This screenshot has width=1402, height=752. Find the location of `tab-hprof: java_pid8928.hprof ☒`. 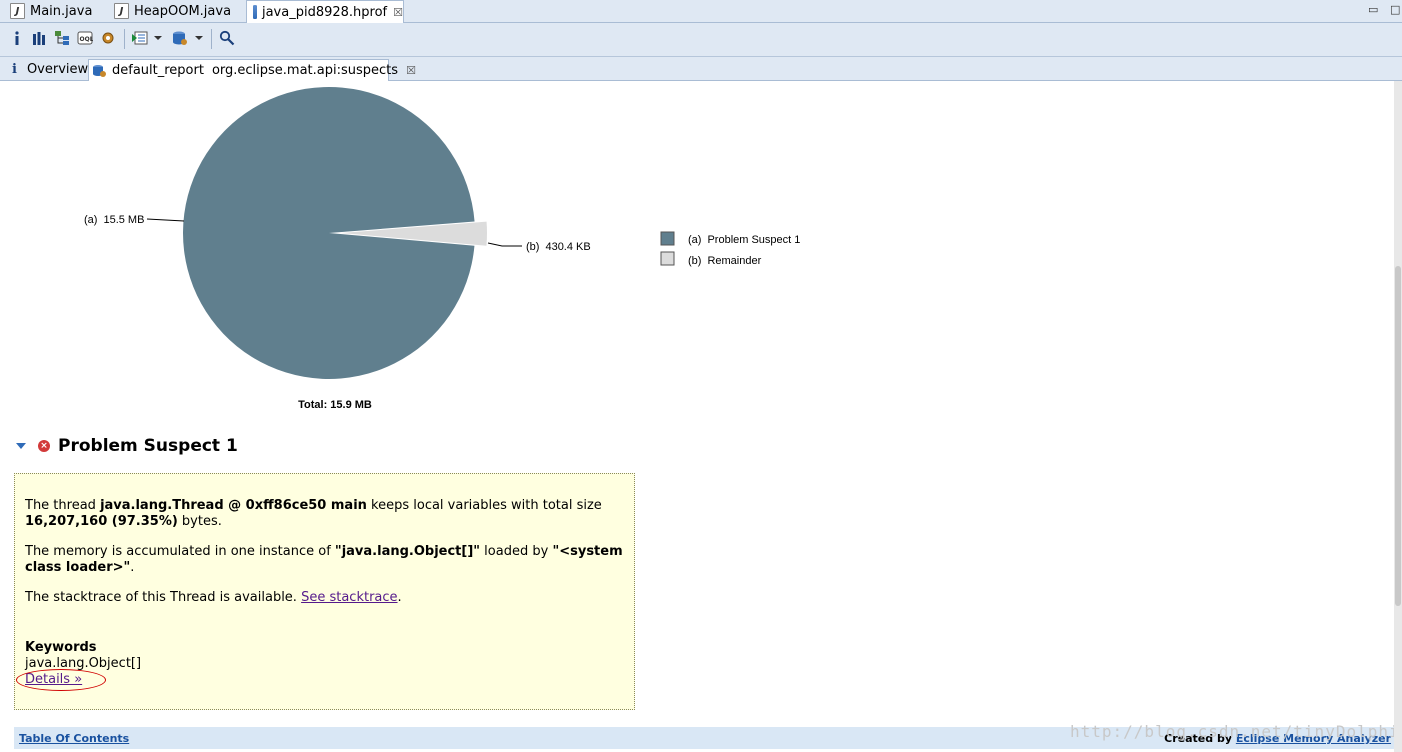

tab-hprof: java_pid8928.hprof ☒ is located at coordinates (325, 11).